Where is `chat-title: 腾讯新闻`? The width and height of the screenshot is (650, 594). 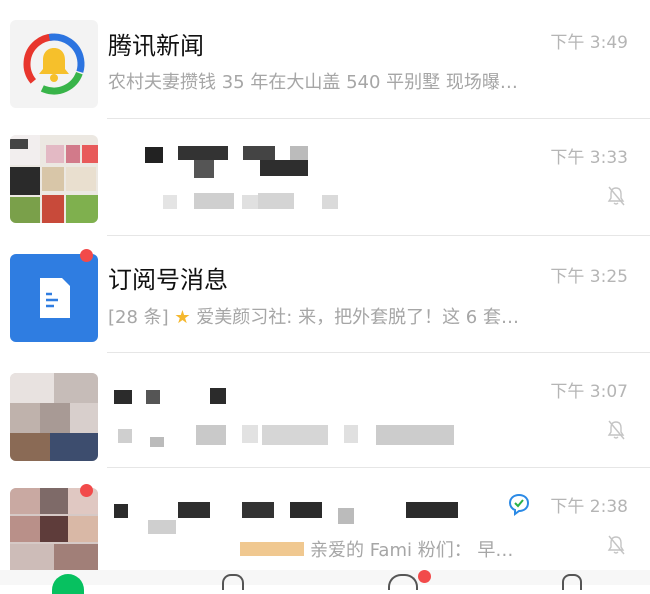
chat-title: 腾讯新闻 is located at coordinates (156, 46).